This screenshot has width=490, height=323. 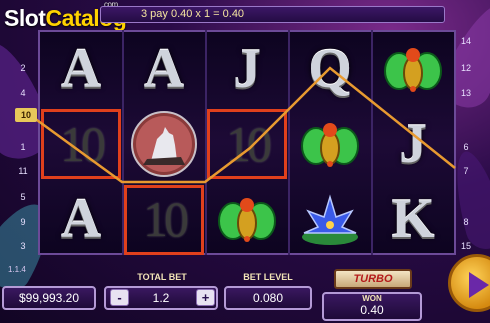 I want to click on won-display: WON 0.40, so click(x=372, y=306).